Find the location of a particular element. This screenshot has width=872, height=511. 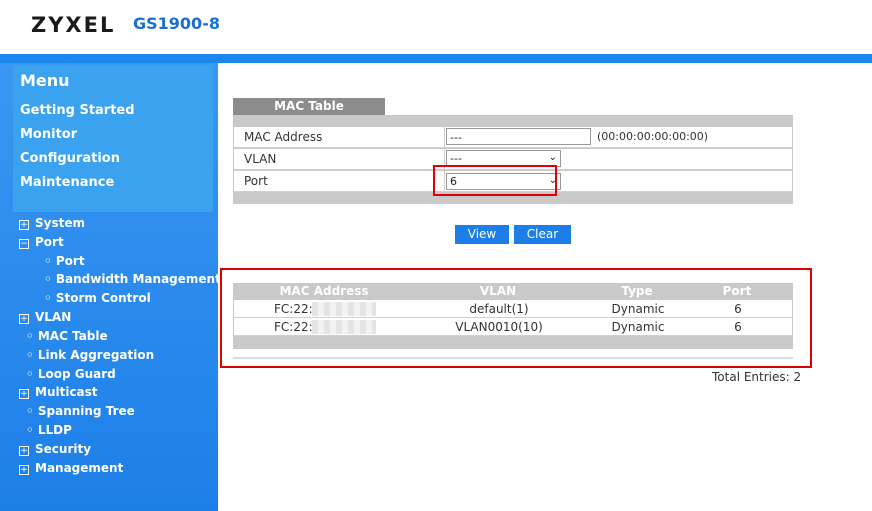

collapse-icon: − is located at coordinates (24, 244).